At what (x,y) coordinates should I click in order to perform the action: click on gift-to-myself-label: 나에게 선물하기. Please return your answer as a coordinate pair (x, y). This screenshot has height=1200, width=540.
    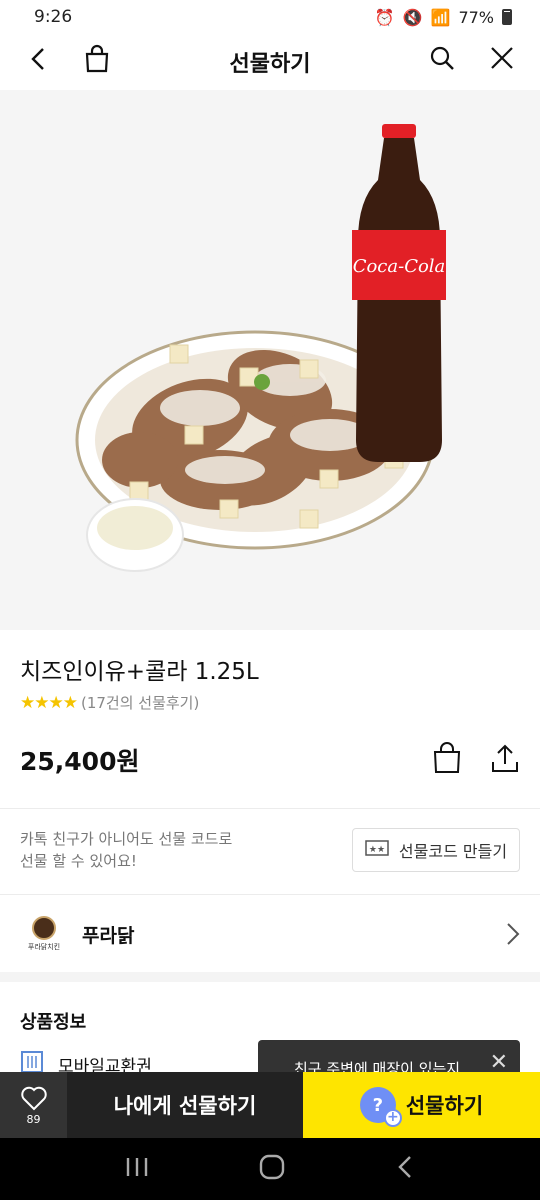
    Looking at the image, I should click on (185, 1106).